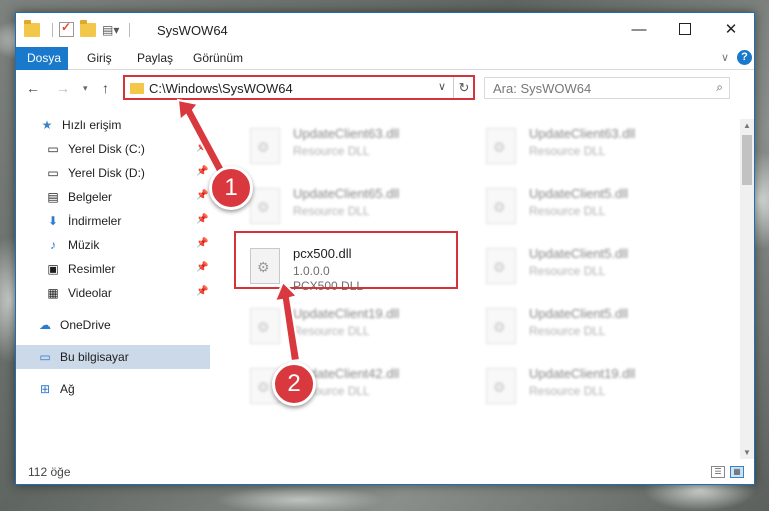  I want to click on divider, so click(52, 29).